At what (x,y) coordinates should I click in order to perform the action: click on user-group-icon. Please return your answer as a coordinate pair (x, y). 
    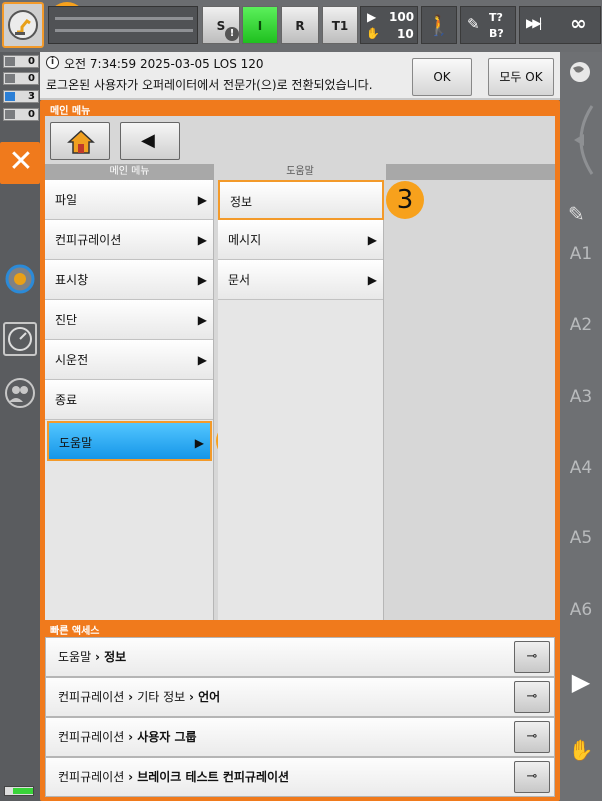
    Looking at the image, I should click on (20, 393).